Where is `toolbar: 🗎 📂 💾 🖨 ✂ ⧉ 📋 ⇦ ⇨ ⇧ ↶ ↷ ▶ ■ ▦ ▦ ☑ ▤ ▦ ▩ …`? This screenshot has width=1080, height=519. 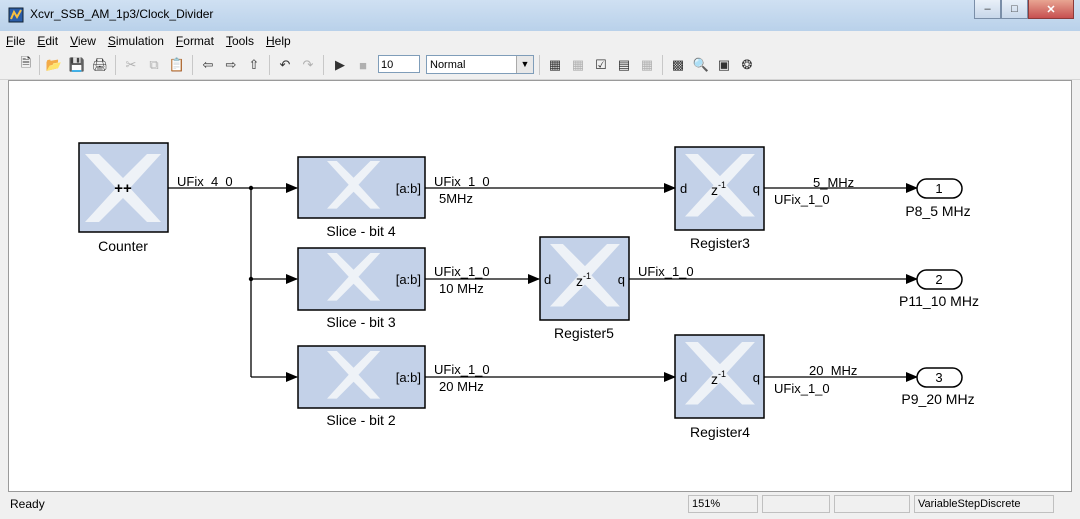
toolbar: 🗎 📂 💾 🖨 ✂ ⧉ 📋 ⇦ ⇨ ⇧ ↶ ↷ ▶ ■ ▦ ▦ ☑ ▤ ▦ ▩ … is located at coordinates (540, 65).